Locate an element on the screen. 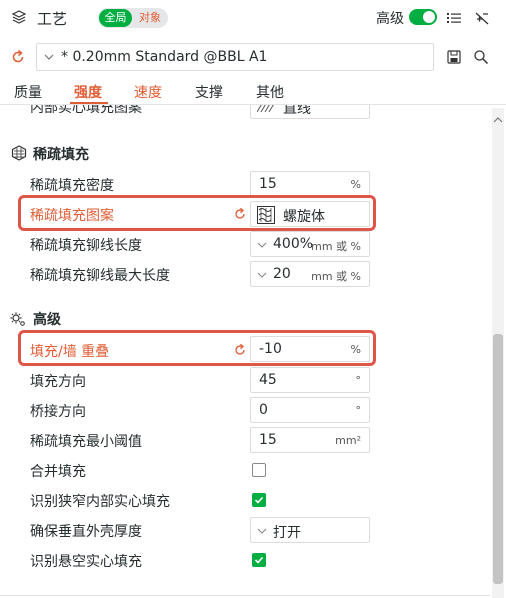 The image size is (506, 598). bridge-direction-input: 0 ° is located at coordinates (310, 410).